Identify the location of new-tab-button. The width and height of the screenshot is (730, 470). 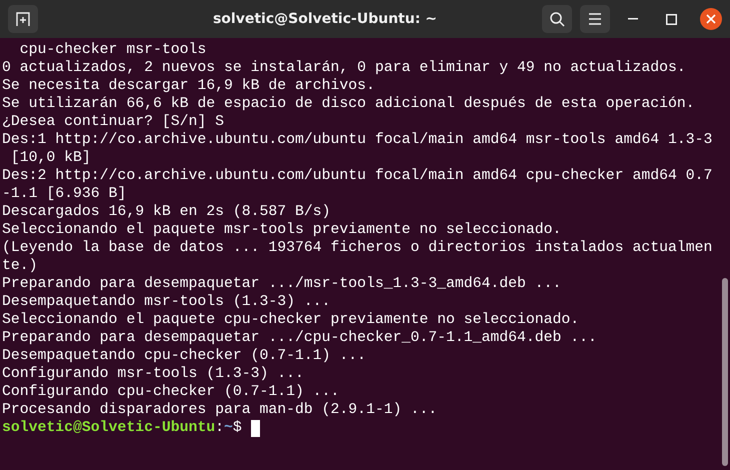
(23, 19).